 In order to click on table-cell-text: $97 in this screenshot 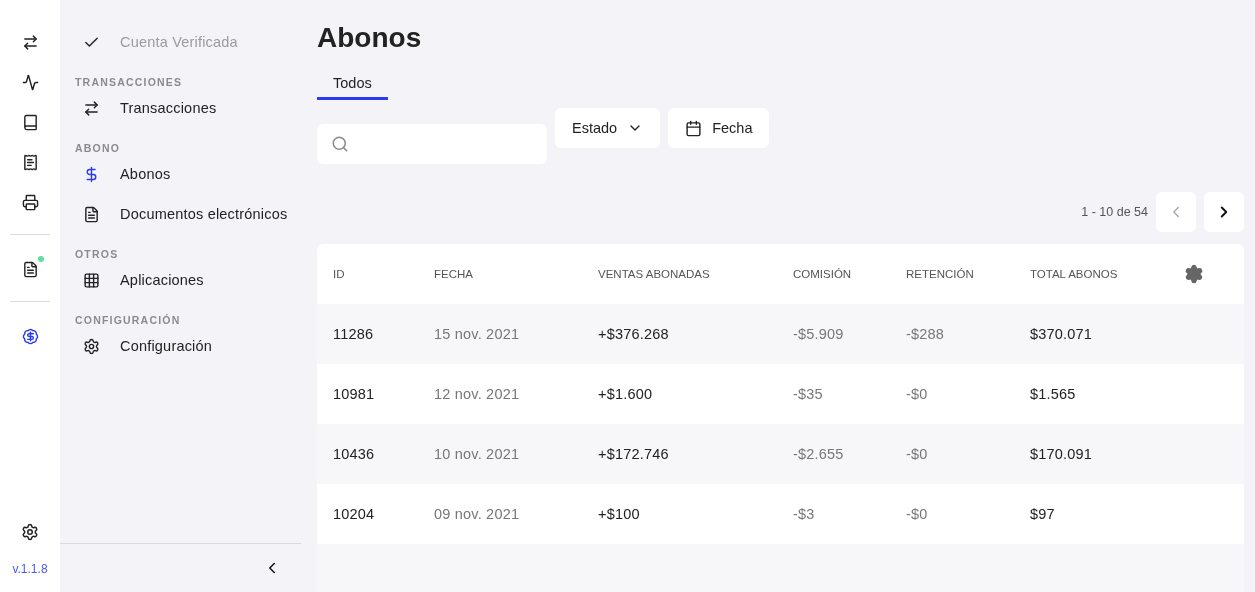, I will do `click(1043, 514)`.